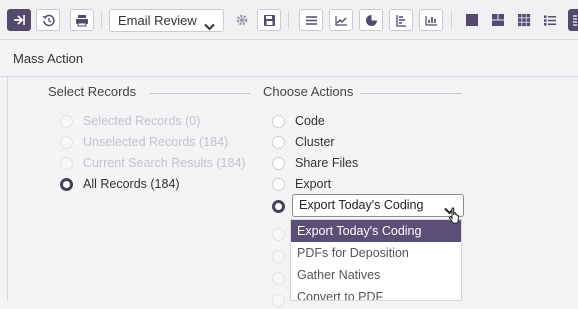 The image size is (578, 309). Describe the element at coordinates (341, 20) in the screenshot. I see `line-chart-icon` at that location.